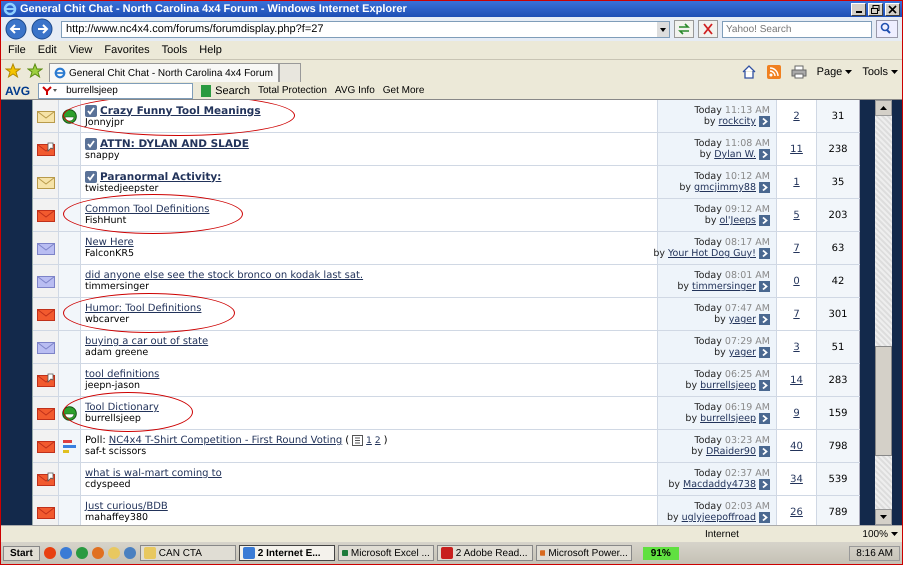 The image size is (903, 565). Describe the element at coordinates (796, 479) in the screenshot. I see `replies-link: 34` at that location.